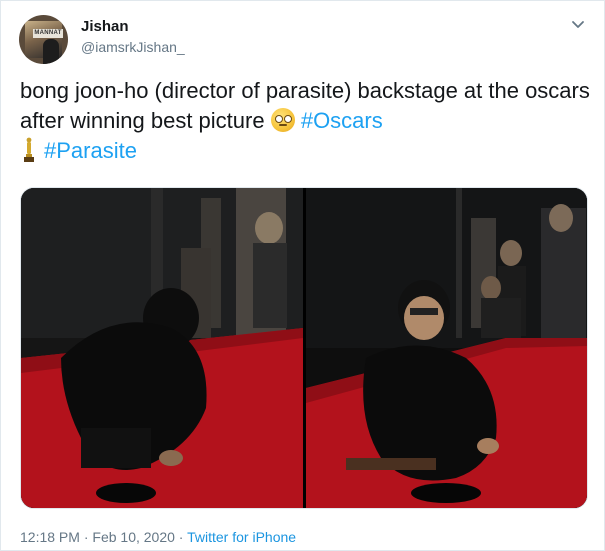  What do you see at coordinates (105, 26) in the screenshot?
I see `user-display-name: Jishan` at bounding box center [105, 26].